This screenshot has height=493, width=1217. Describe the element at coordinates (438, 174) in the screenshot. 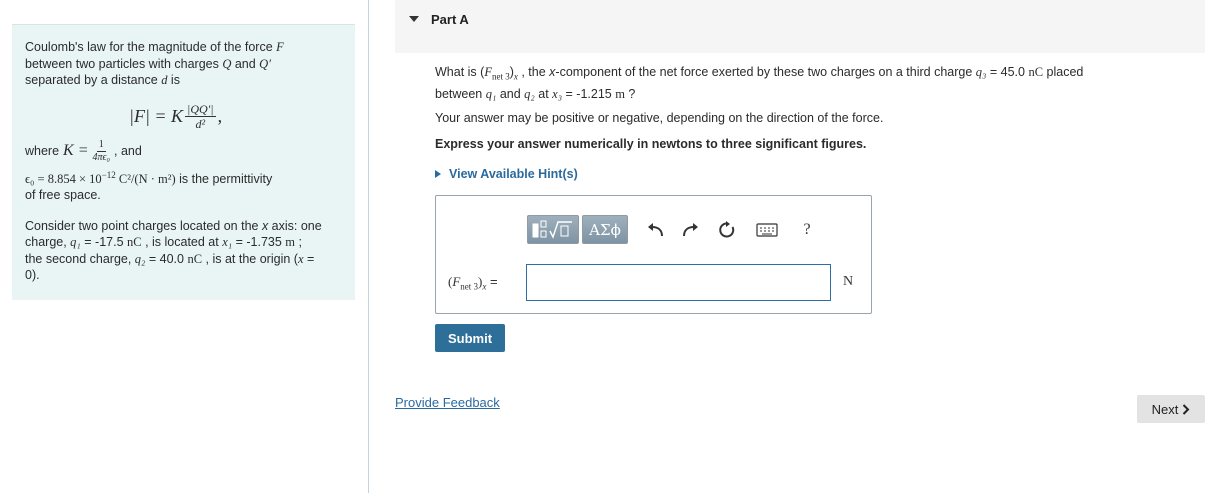

I see `caret-right-icon` at that location.